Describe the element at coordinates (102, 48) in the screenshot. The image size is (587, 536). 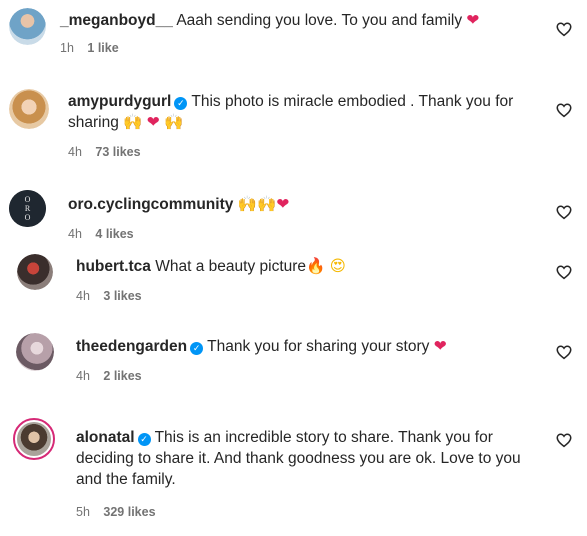
I see `comment-likes: 1 like` at that location.